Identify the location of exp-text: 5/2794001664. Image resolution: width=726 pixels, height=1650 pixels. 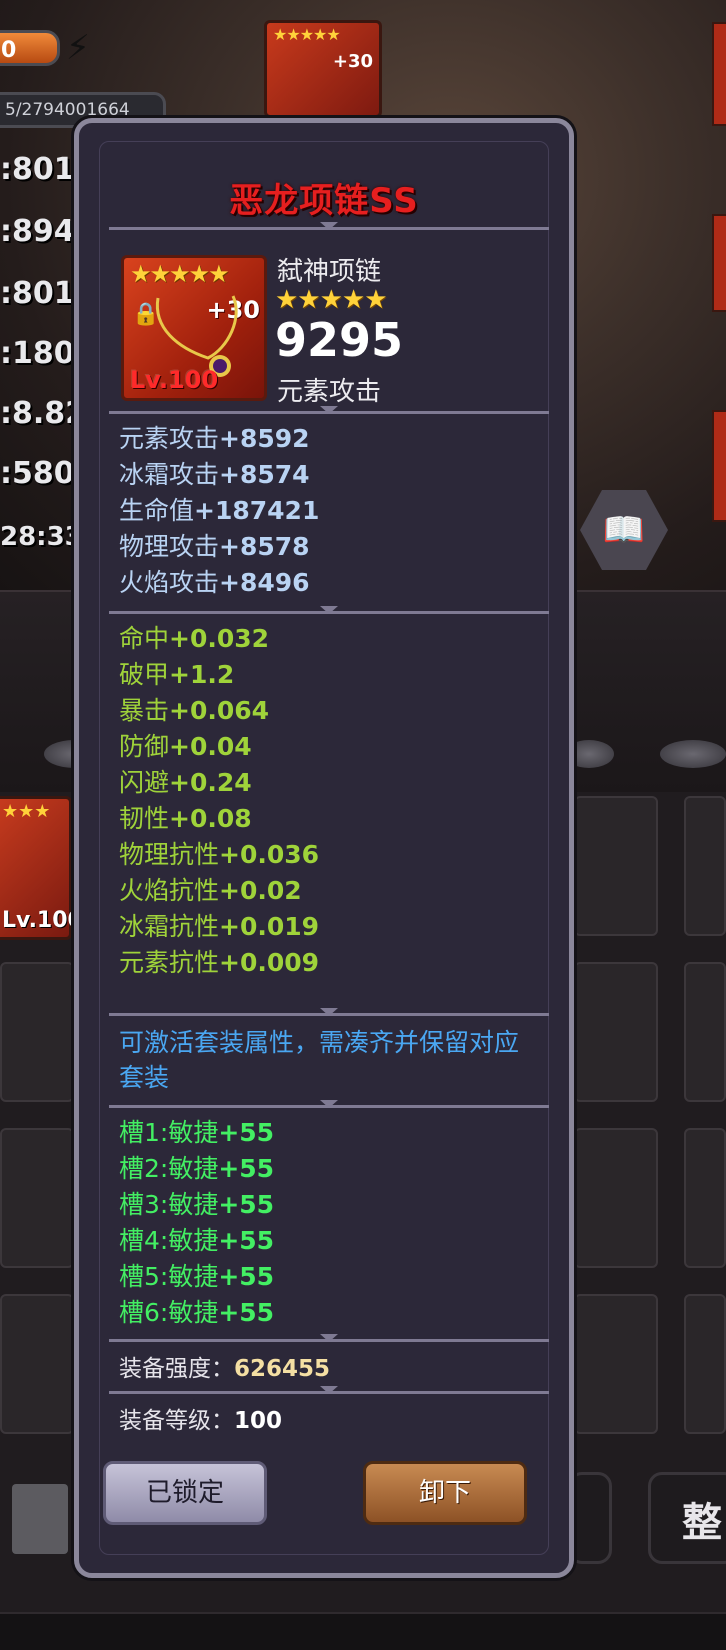
(67, 110).